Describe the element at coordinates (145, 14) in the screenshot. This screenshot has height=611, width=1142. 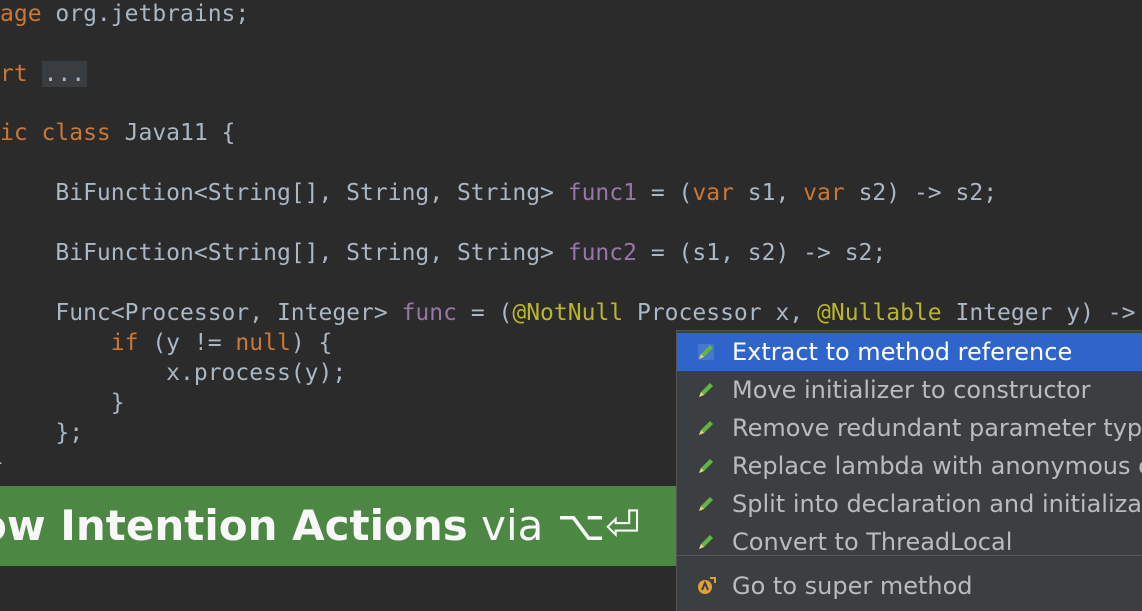
I see `package-name: org.jetbrains;` at that location.